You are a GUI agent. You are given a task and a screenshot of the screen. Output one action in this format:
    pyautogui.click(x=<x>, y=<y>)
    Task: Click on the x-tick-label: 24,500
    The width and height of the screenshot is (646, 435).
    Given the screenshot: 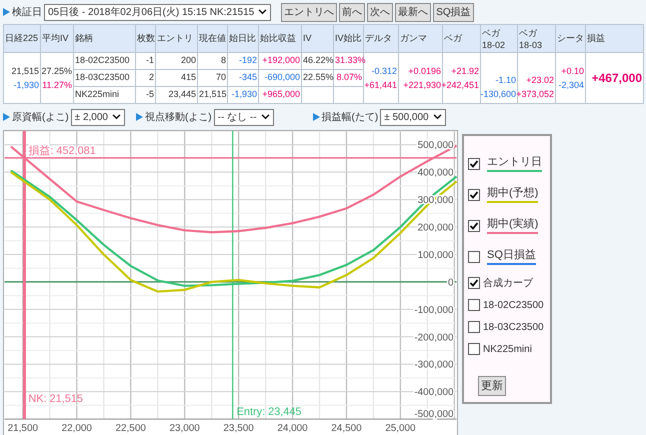 What is the action you would take?
    pyautogui.click(x=346, y=428)
    